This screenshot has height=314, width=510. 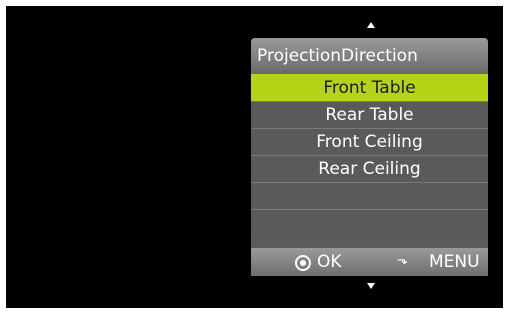 I want to click on return-arrow-icon: ⬎, so click(x=402, y=262).